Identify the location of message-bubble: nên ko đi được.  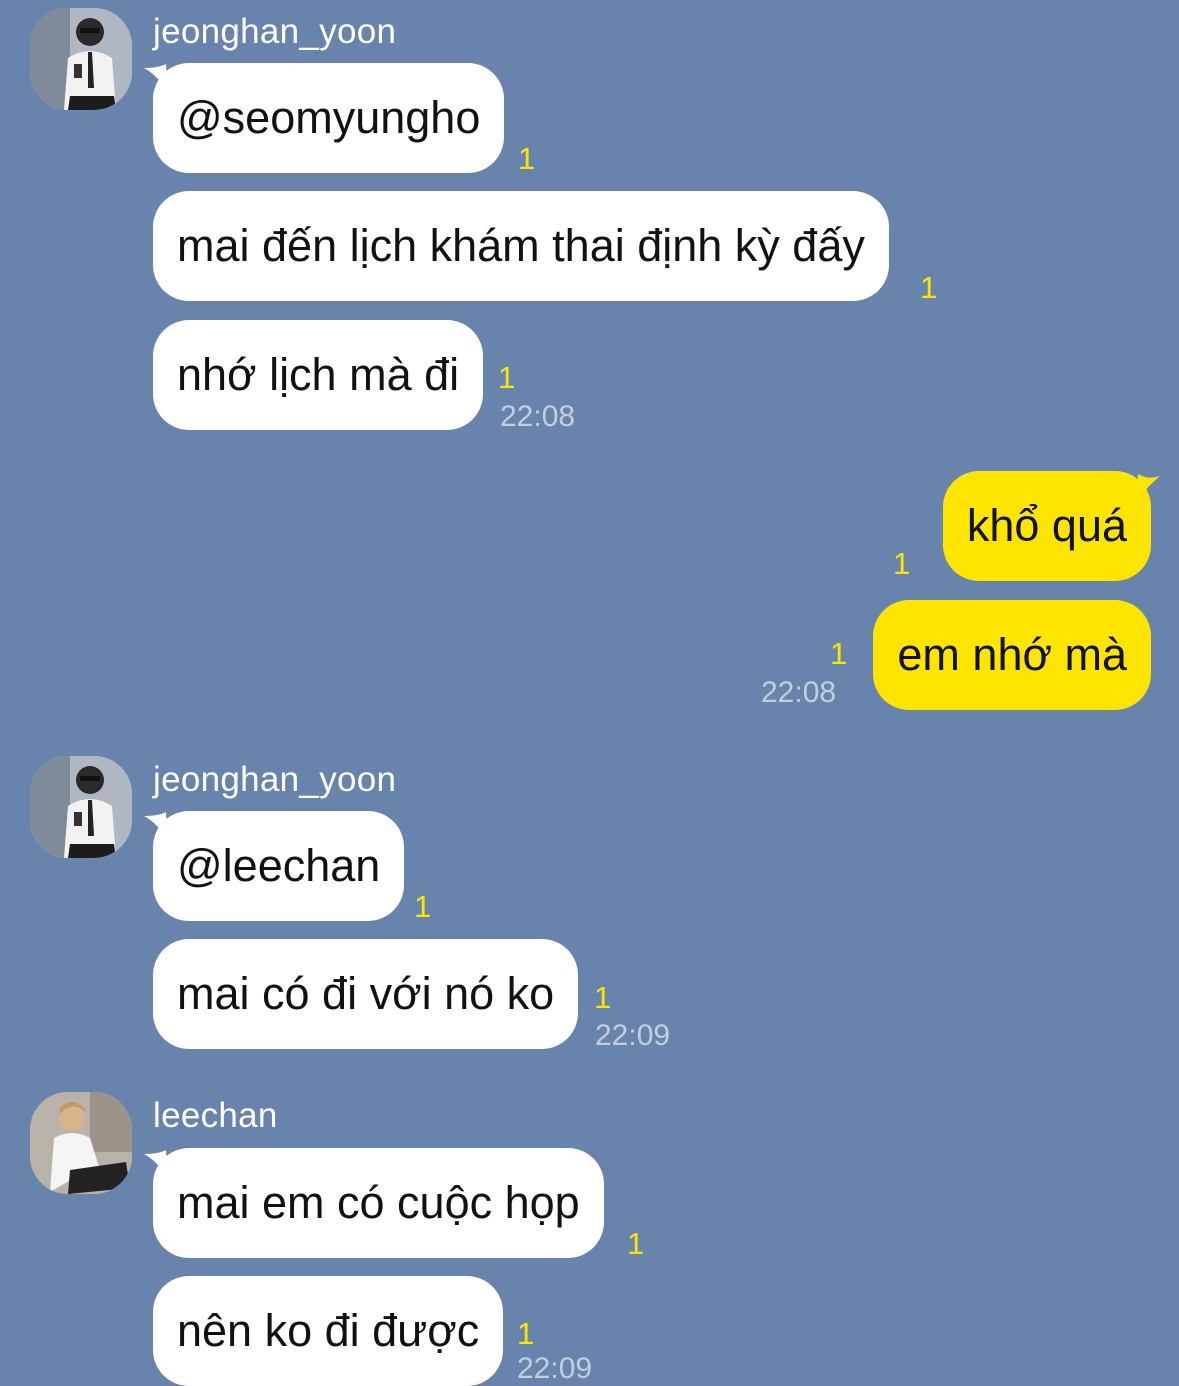
(328, 1331).